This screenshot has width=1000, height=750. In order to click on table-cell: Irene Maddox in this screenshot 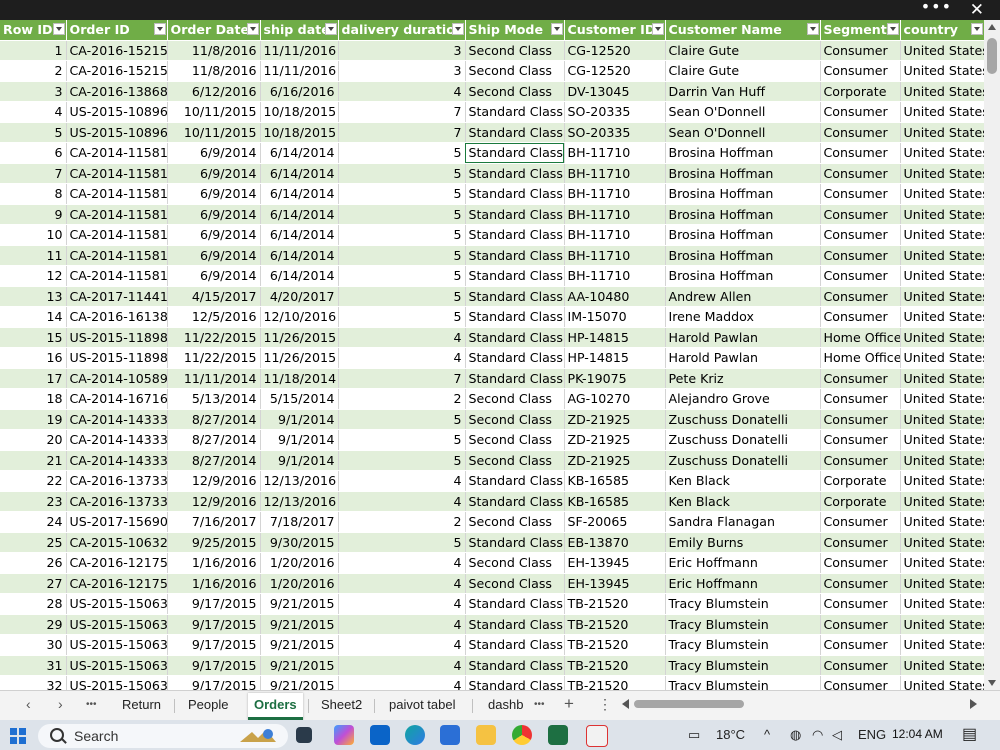, I will do `click(743, 317)`.